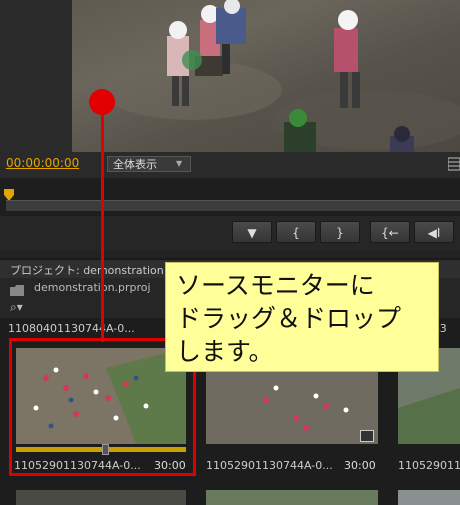 Image resolution: width=460 pixels, height=505 pixels. Describe the element at coordinates (179, 163) in the screenshot. I see `chevron-down-icon: ▼` at that location.